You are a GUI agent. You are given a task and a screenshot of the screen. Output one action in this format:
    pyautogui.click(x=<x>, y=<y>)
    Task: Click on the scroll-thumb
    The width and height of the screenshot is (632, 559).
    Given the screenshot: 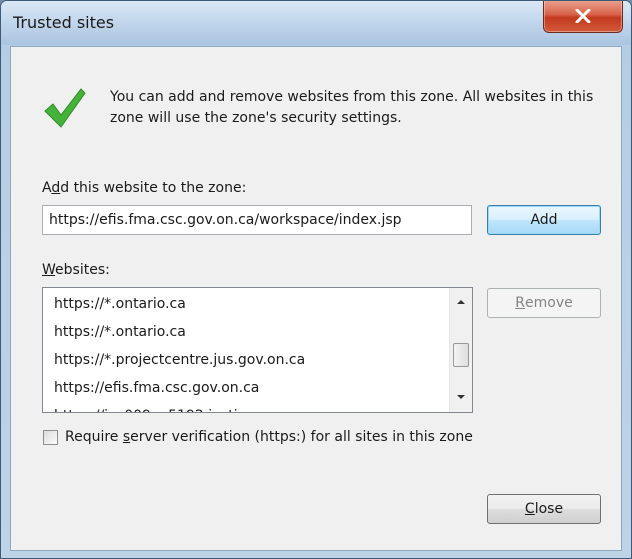 What is the action you would take?
    pyautogui.click(x=461, y=355)
    